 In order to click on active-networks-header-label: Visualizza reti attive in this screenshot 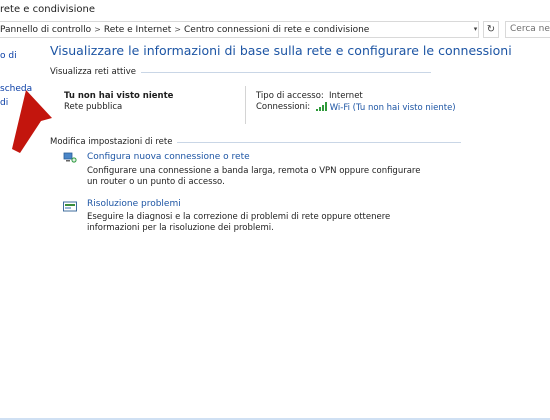, I will do `click(93, 72)`.